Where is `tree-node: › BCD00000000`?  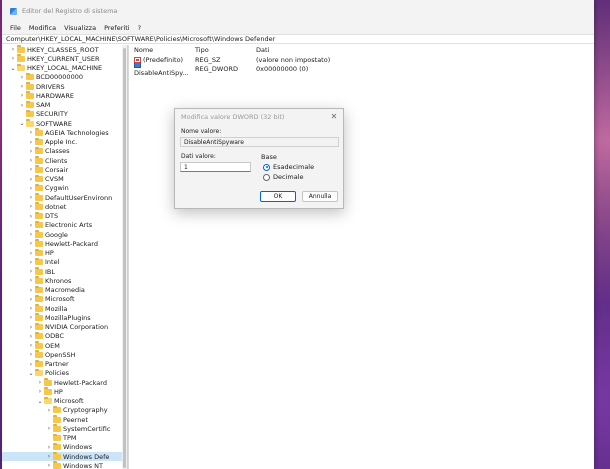
tree-node: › BCD00000000 is located at coordinates (64, 77).